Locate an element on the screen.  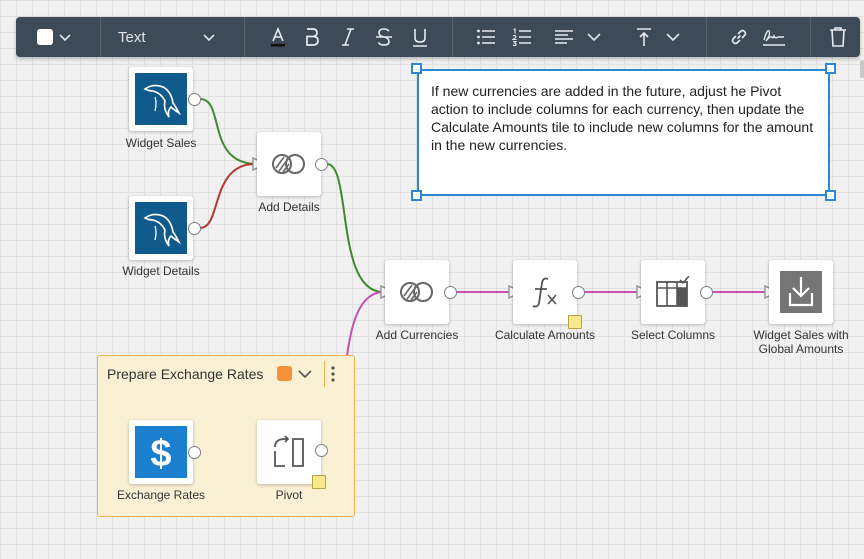
italic-button is located at coordinates (348, 37).